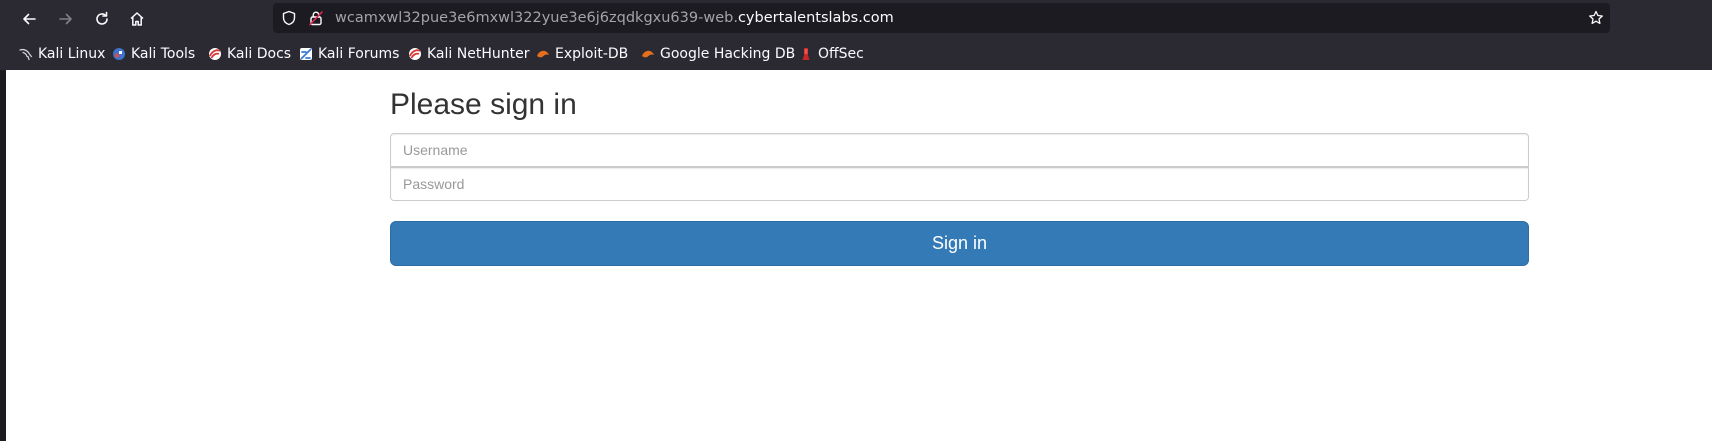 The width and height of the screenshot is (1712, 441). What do you see at coordinates (215, 54) in the screenshot?
I see `kali-docs-icon` at bounding box center [215, 54].